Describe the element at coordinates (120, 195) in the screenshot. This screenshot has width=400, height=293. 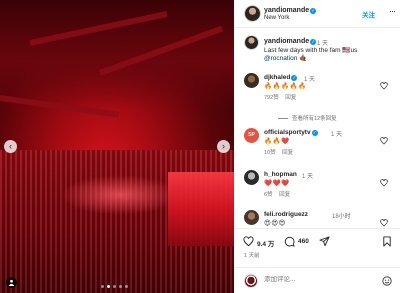
I see `stage-glow` at that location.